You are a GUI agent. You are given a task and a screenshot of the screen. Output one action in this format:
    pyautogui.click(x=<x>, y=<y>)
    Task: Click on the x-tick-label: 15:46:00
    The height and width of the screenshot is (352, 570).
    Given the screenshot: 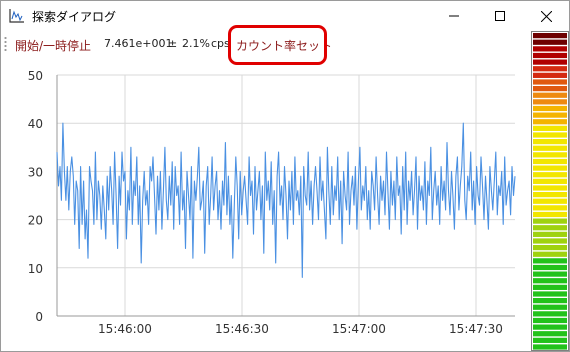 What is the action you would take?
    pyautogui.click(x=125, y=329)
    